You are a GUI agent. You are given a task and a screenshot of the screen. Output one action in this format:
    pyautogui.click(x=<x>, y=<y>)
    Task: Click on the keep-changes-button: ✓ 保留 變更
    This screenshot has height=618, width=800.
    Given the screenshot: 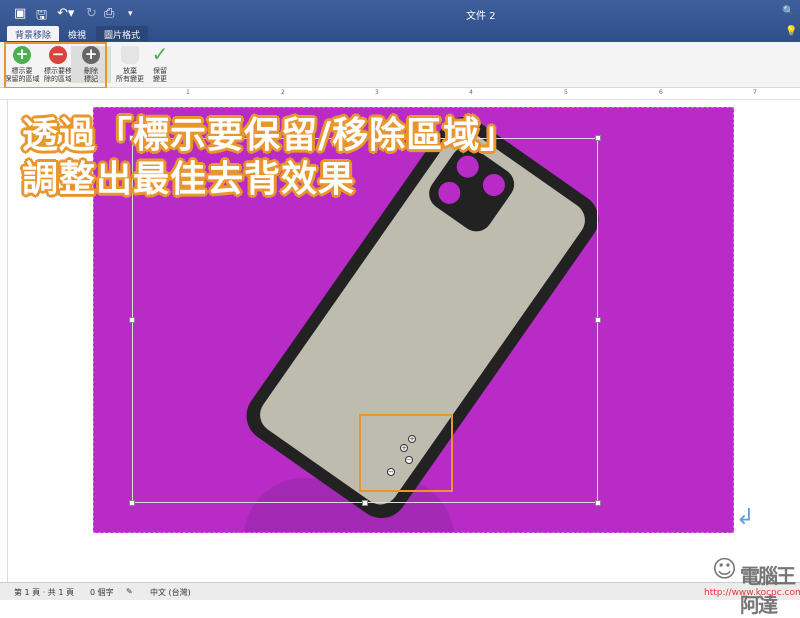 What is the action you would take?
    pyautogui.click(x=160, y=62)
    